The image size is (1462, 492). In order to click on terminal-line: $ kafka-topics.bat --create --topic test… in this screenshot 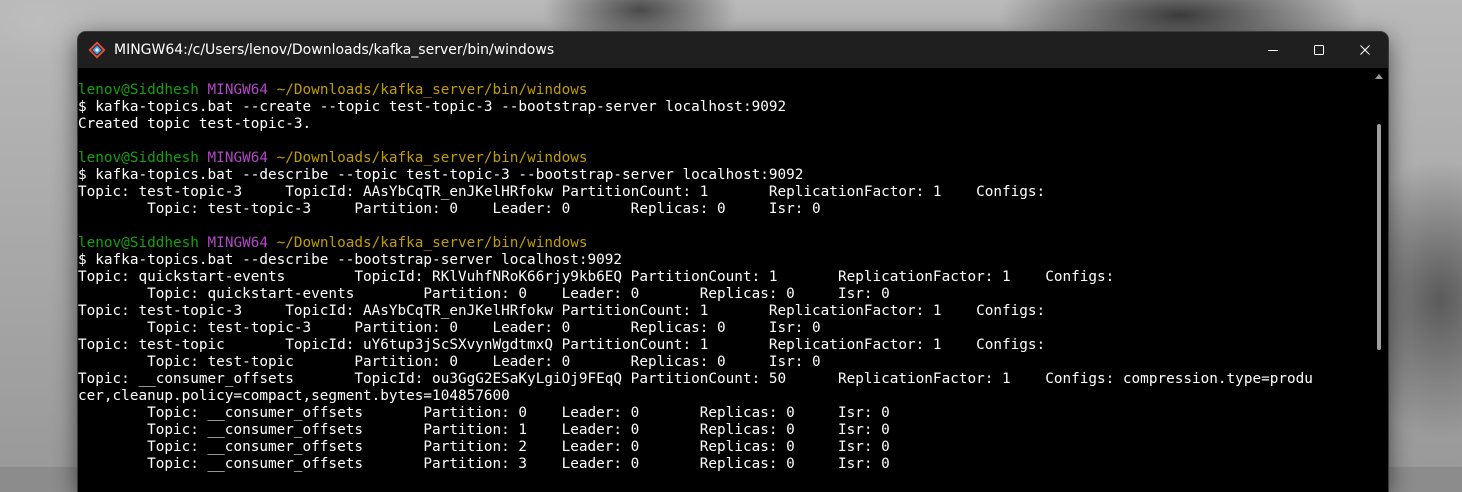, I will do `click(432, 107)`.